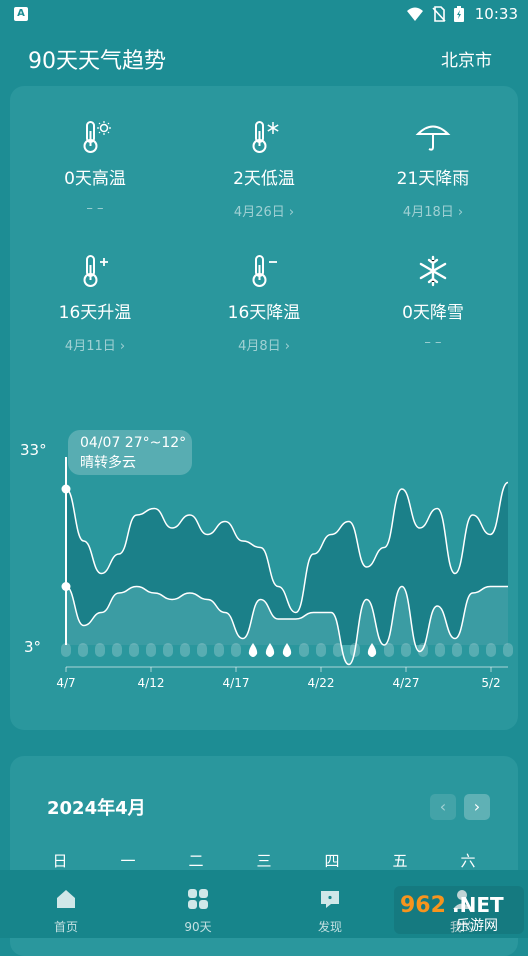 This screenshot has width=528, height=956. Describe the element at coordinates (66, 899) in the screenshot. I see `home-icon` at that location.